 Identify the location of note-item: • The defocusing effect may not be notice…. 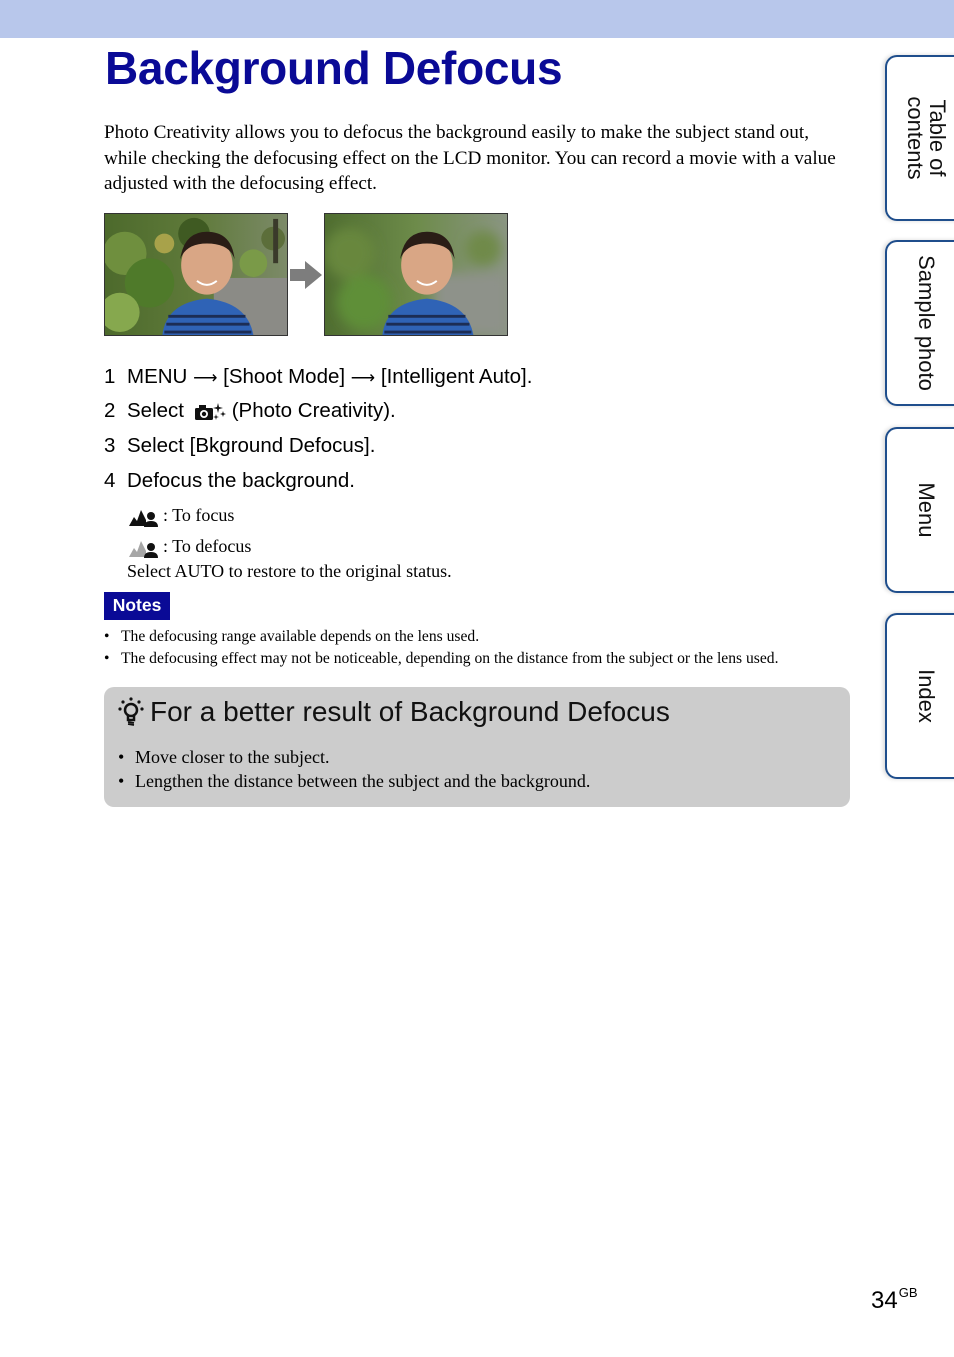
(441, 659).